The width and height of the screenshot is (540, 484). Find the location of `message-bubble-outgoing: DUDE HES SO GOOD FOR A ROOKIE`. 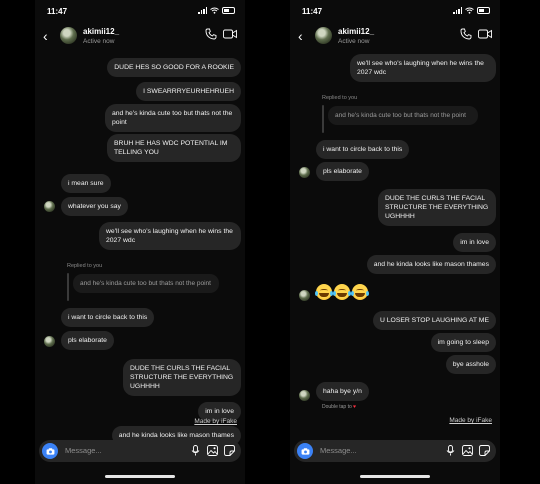

message-bubble-outgoing: DUDE HES SO GOOD FOR A ROOKIE is located at coordinates (174, 67).